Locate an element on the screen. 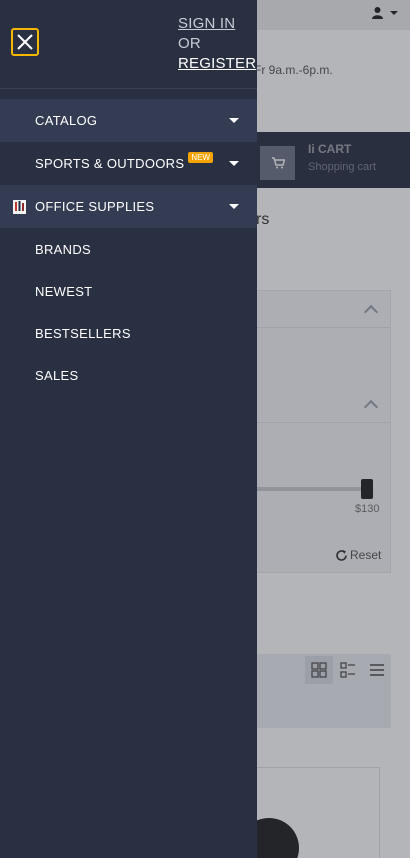  menu-item-sales: SALES is located at coordinates (128, 375).